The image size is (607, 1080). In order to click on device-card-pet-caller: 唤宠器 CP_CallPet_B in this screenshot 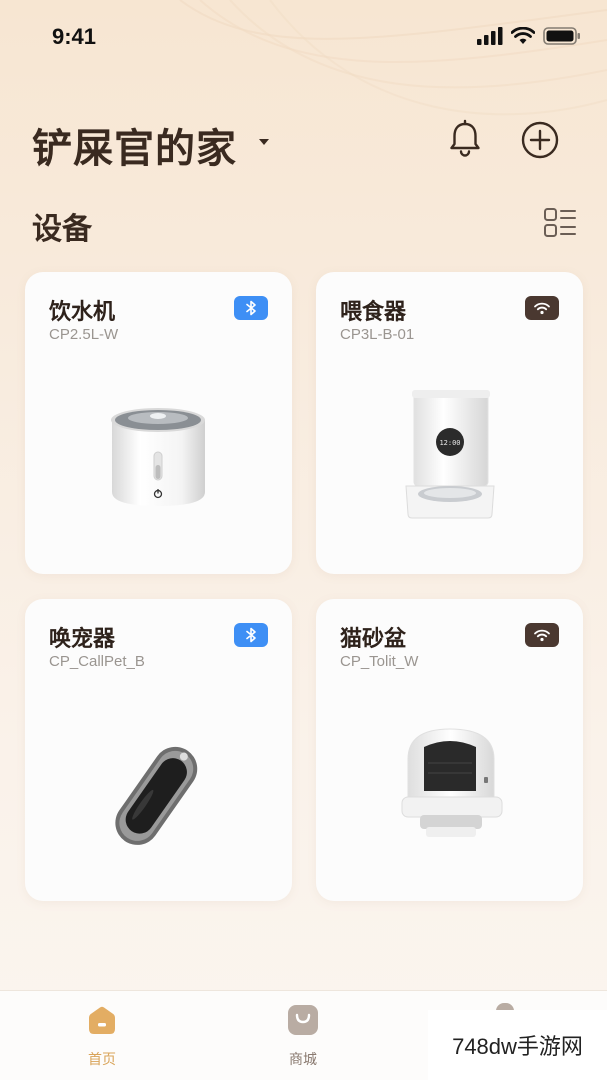, I will do `click(158, 750)`.